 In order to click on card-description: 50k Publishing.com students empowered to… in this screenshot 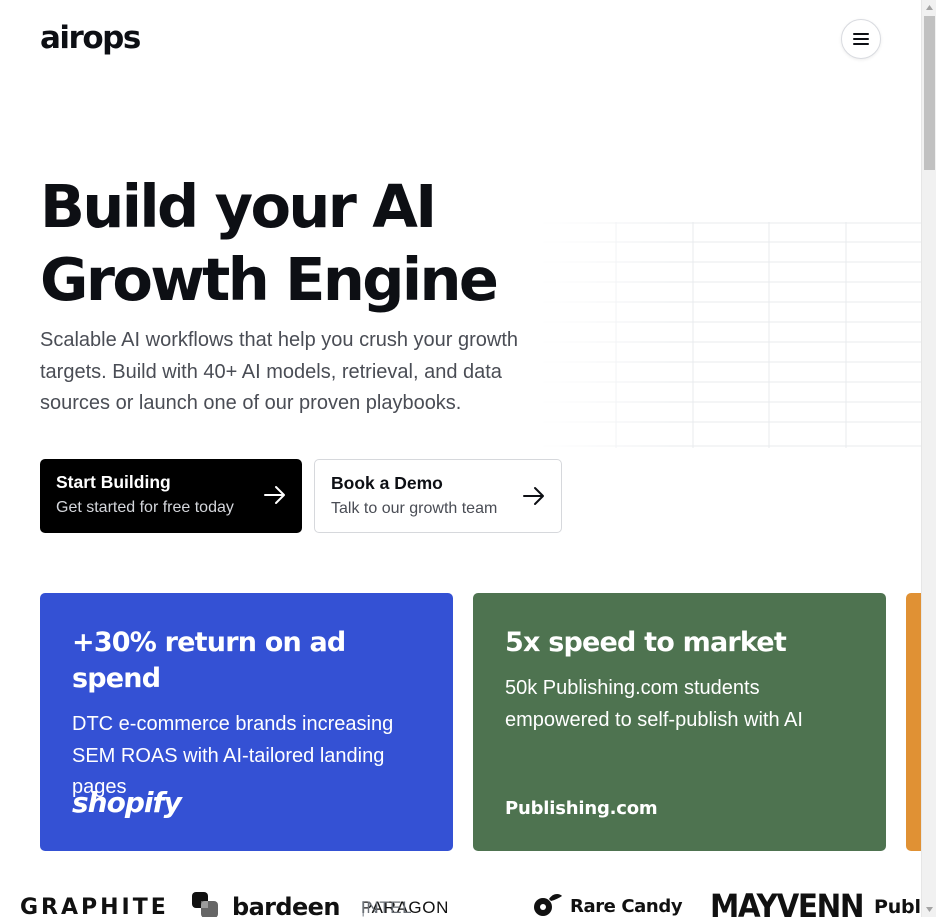, I will do `click(654, 704)`.